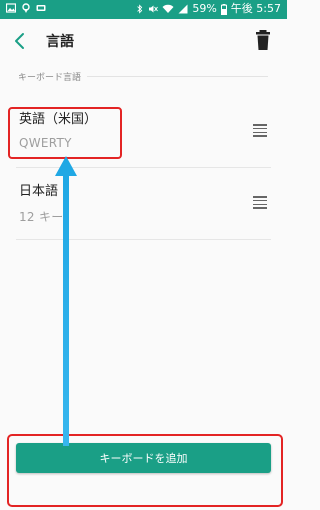  Describe the element at coordinates (145, 470) in the screenshot. I see `highlight-box-add-button` at that location.